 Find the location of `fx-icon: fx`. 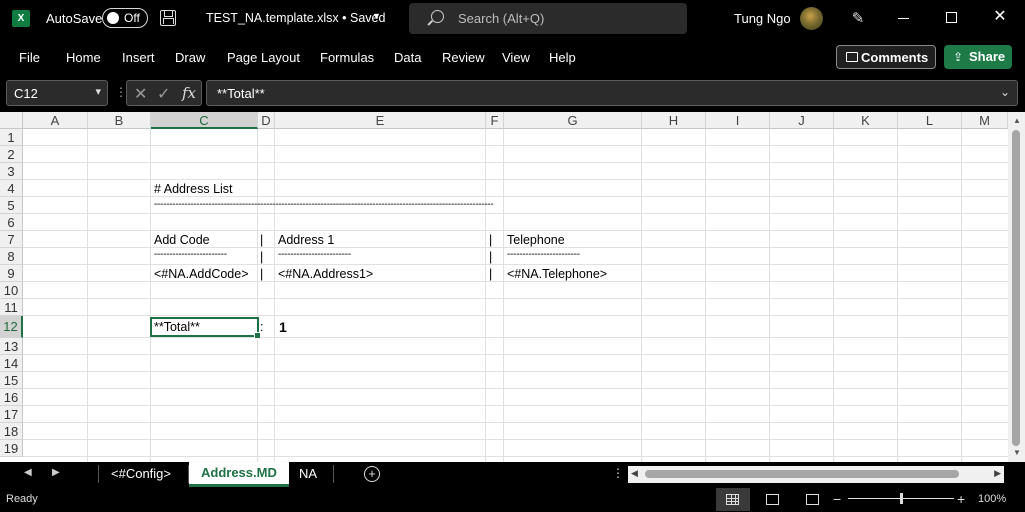

fx-icon: fx is located at coordinates (189, 93).